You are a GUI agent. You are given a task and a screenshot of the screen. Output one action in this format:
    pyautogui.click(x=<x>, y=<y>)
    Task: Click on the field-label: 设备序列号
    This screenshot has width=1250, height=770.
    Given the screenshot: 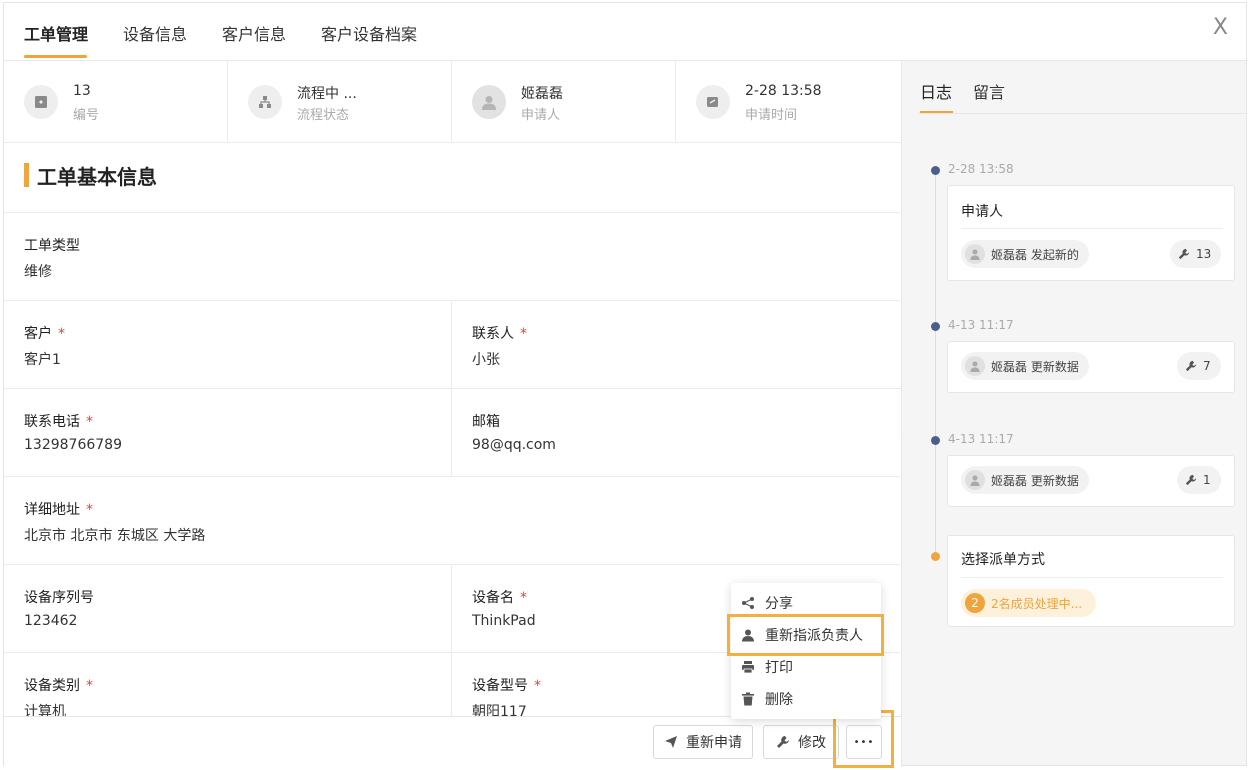 What is the action you would take?
    pyautogui.click(x=59, y=598)
    